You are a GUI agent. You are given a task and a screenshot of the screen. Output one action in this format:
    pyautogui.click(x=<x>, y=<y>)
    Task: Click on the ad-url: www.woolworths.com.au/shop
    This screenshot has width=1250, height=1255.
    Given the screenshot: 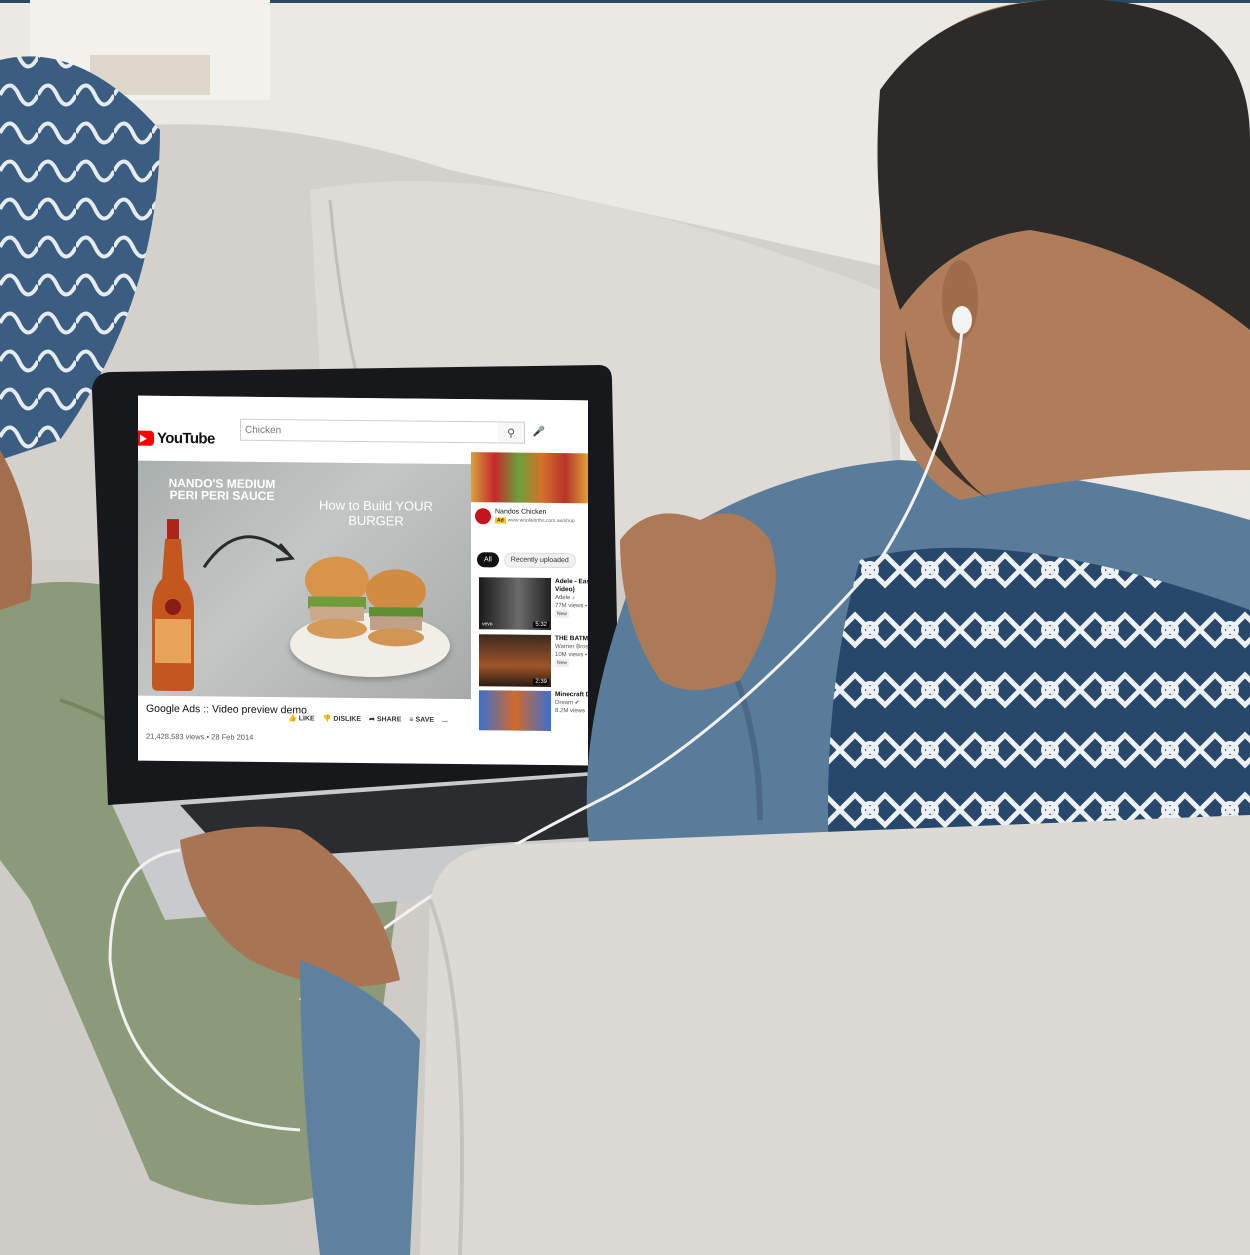 What is the action you would take?
    pyautogui.click(x=541, y=521)
    